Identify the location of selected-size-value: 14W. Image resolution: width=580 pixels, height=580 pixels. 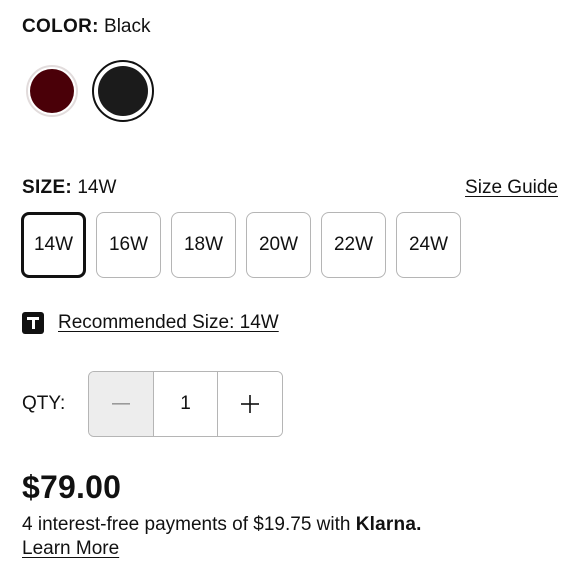
(97, 187).